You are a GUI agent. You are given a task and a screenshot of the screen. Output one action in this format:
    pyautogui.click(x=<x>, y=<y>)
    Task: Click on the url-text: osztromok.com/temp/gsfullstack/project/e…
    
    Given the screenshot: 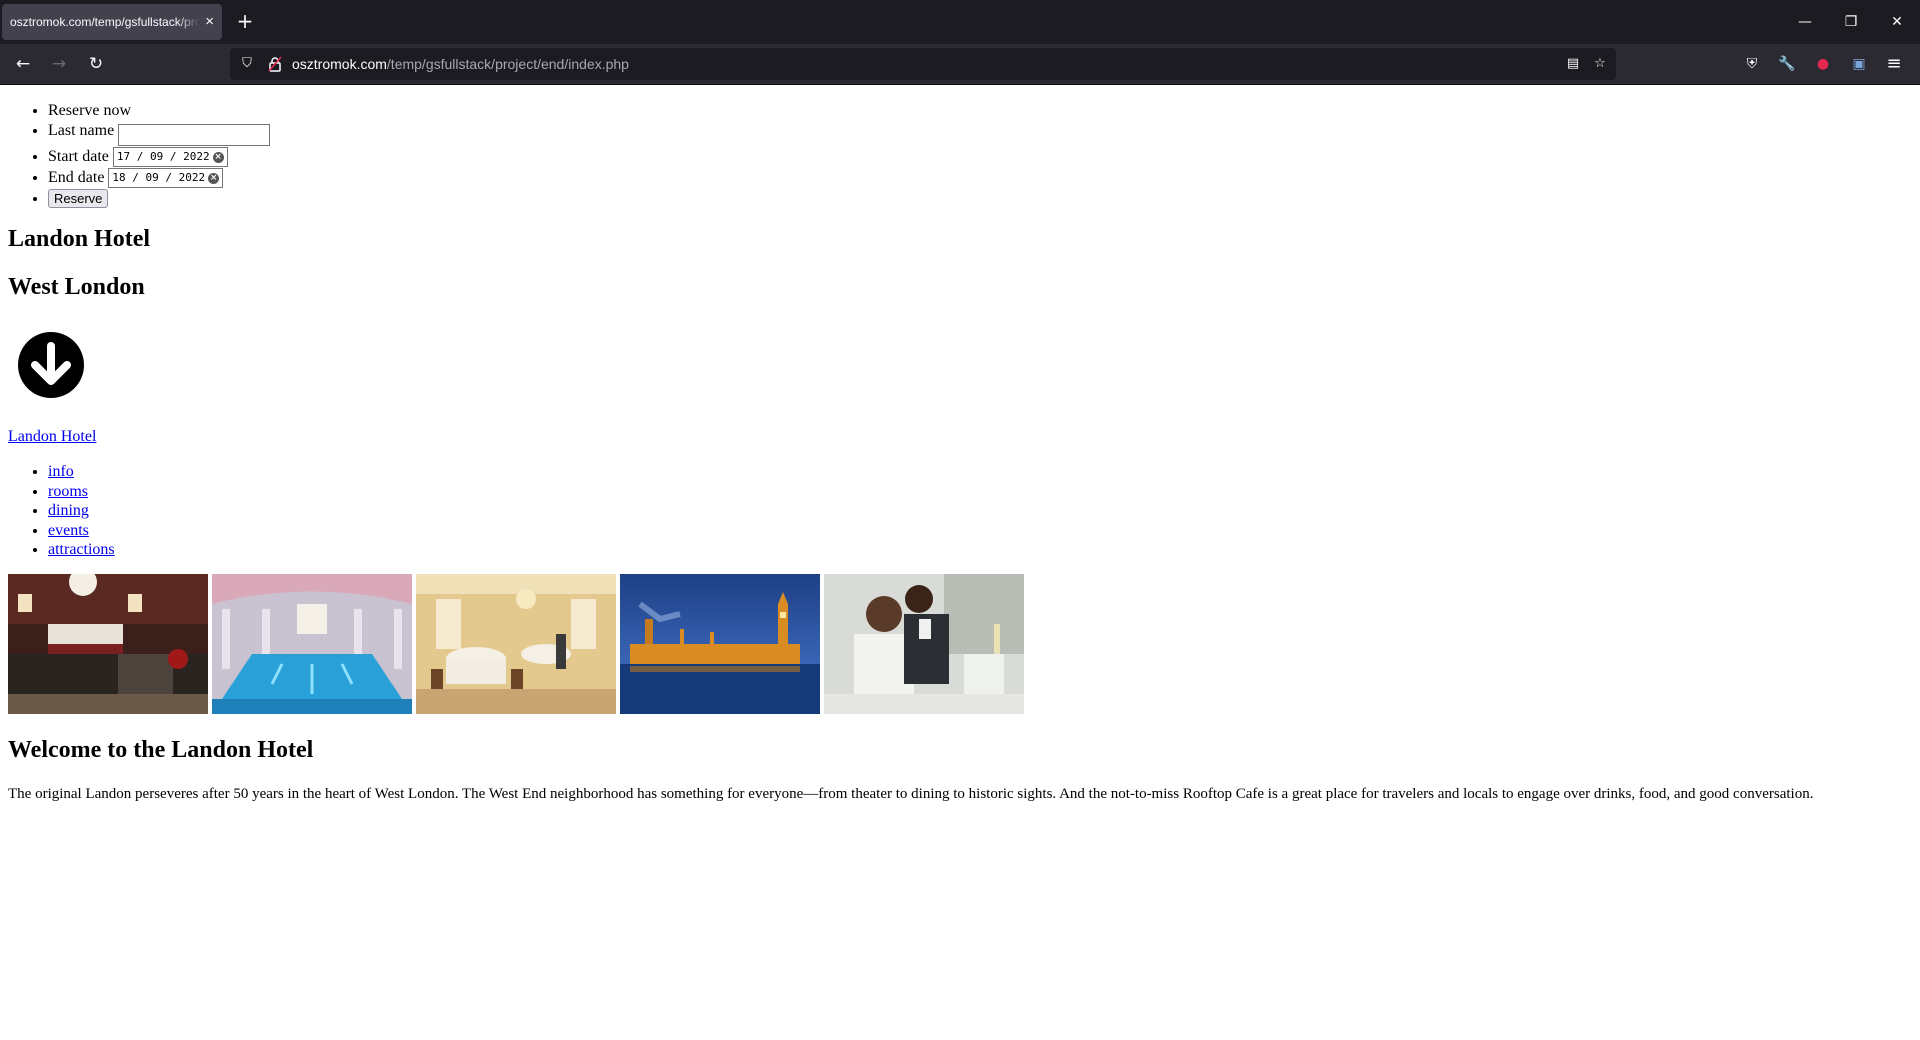 What is the action you would take?
    pyautogui.click(x=460, y=64)
    